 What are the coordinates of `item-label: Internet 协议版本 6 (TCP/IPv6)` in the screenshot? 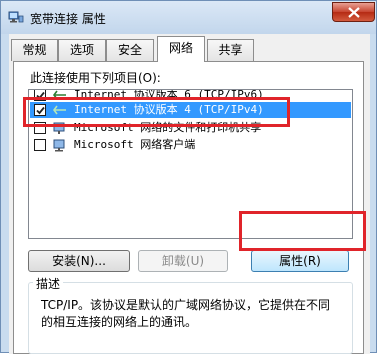 It's located at (169, 95).